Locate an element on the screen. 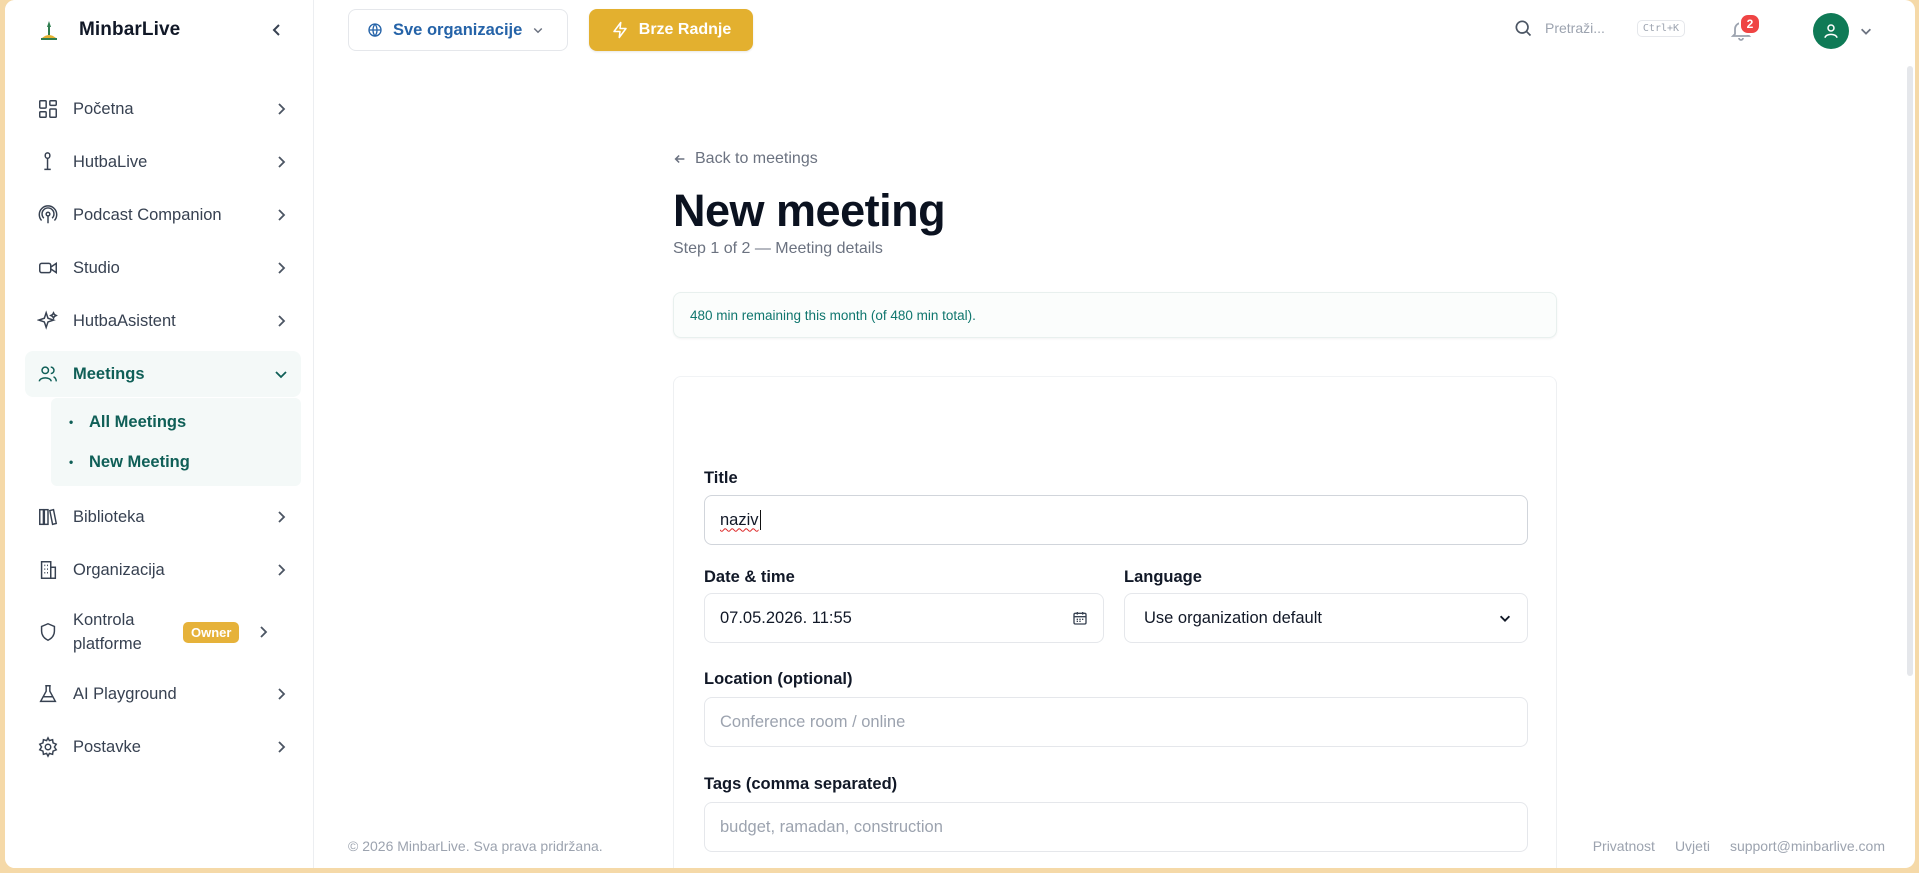  organization-selector-label: Sve organizacije is located at coordinates (458, 29).